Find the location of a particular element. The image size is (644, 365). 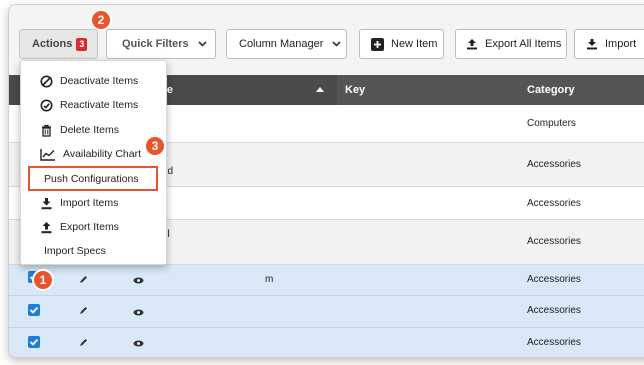

row-key: m is located at coordinates (269, 279).